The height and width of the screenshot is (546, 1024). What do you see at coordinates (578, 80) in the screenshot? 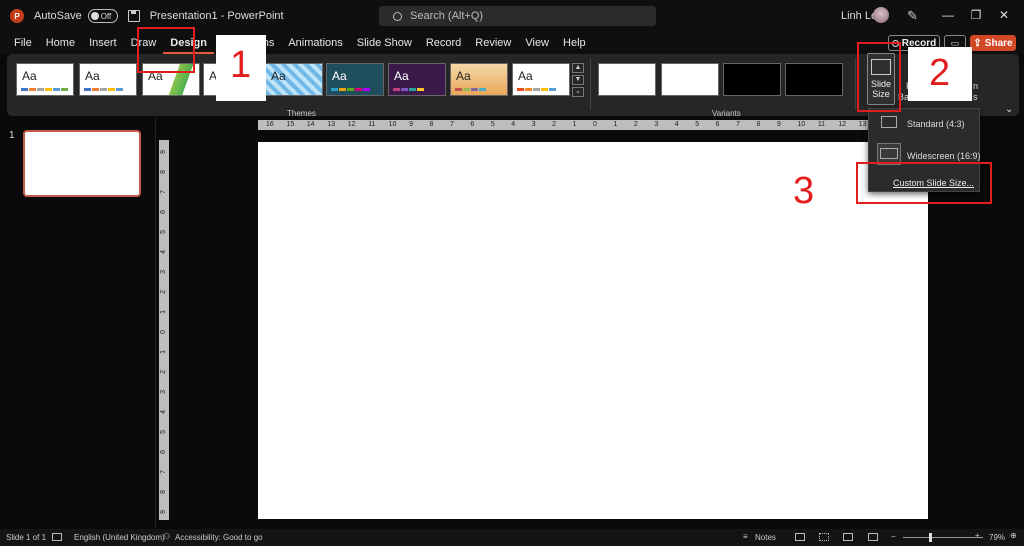
I see `gallery-down-icon: ▼` at bounding box center [578, 80].